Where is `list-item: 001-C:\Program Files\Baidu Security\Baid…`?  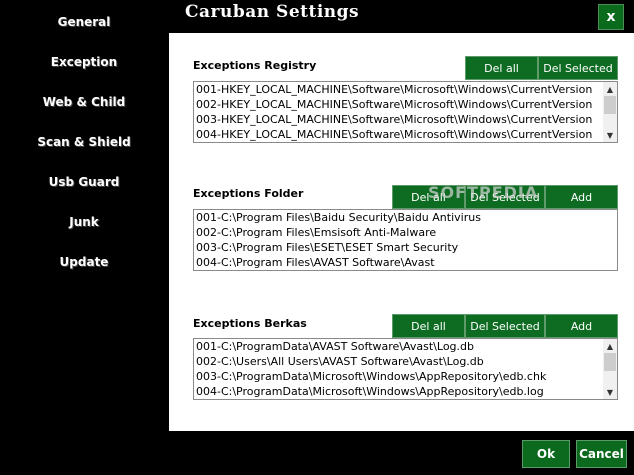 list-item: 001-C:\Program Files\Baidu Security\Baid… is located at coordinates (405, 217).